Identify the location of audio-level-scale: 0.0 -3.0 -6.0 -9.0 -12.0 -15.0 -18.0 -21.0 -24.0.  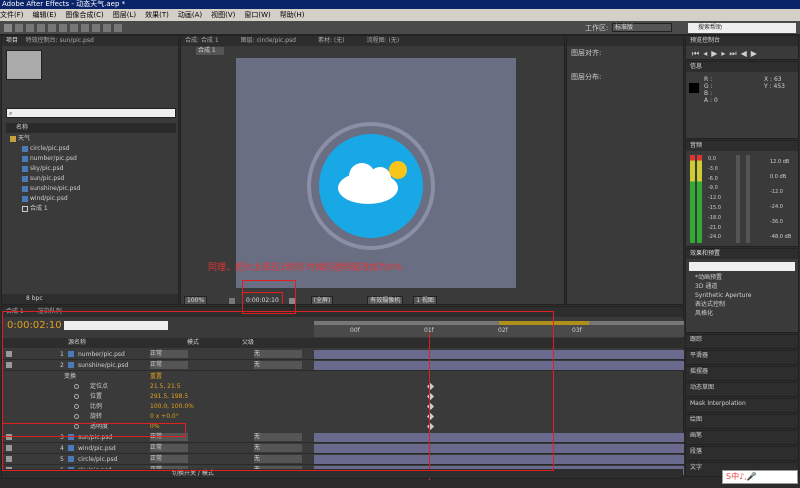
(714, 199).